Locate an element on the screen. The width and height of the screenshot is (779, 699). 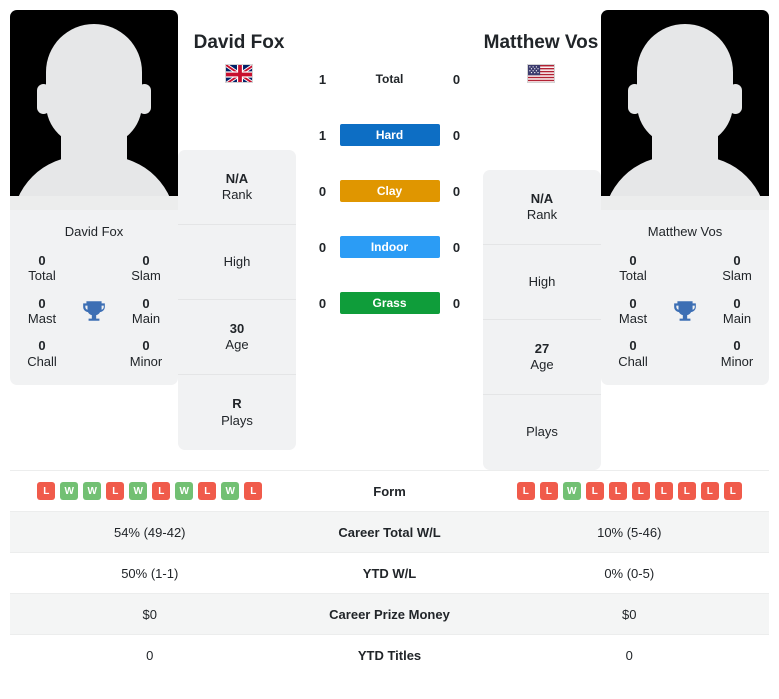
stat-label: Rank is located at coordinates (542, 214).